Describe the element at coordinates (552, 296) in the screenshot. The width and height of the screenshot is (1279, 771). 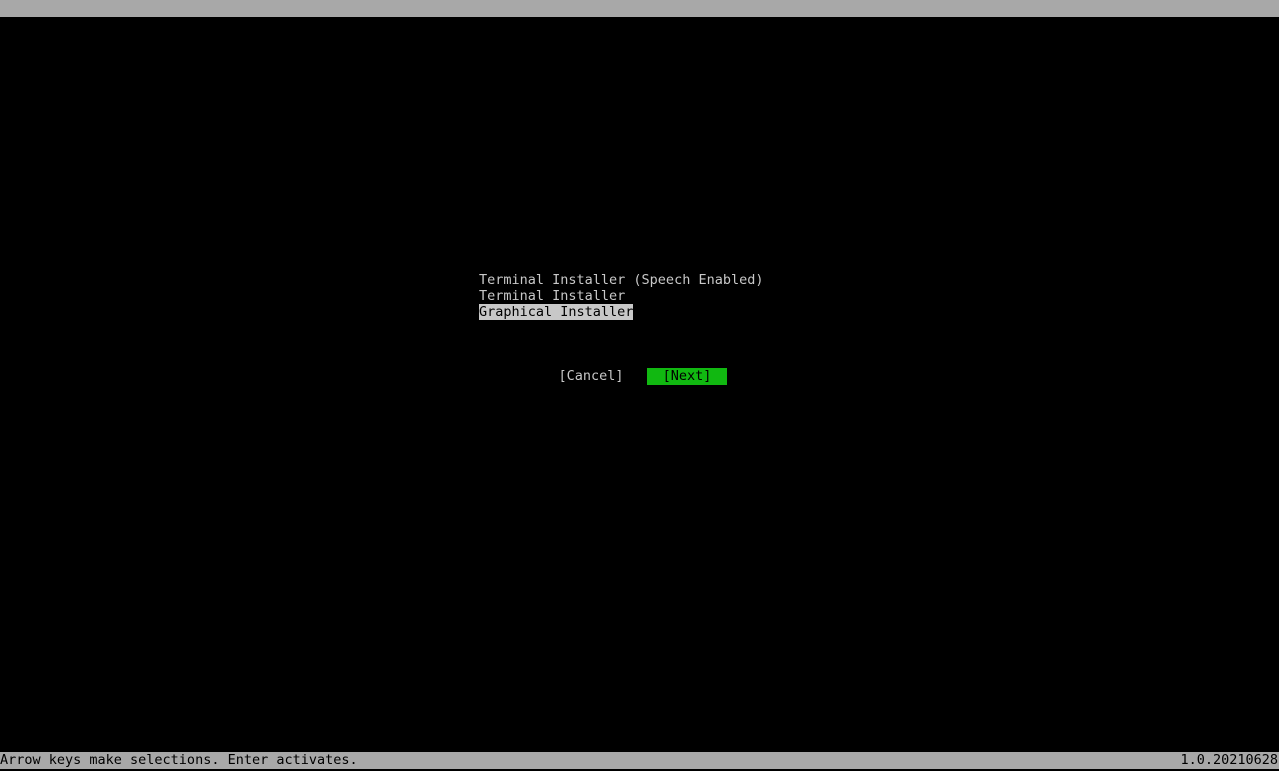
I see `option-terminal-installer: Terminal Installer` at that location.